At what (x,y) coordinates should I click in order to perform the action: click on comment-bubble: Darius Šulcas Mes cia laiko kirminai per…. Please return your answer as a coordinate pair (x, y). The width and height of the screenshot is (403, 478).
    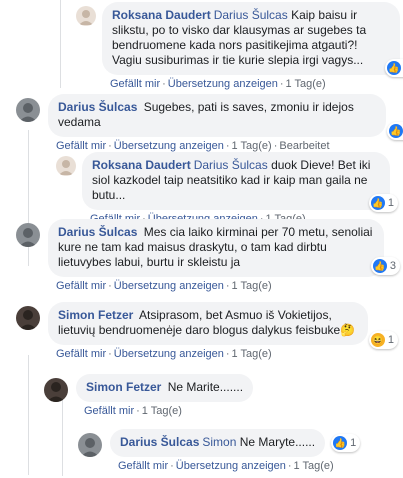
    Looking at the image, I should click on (224, 248).